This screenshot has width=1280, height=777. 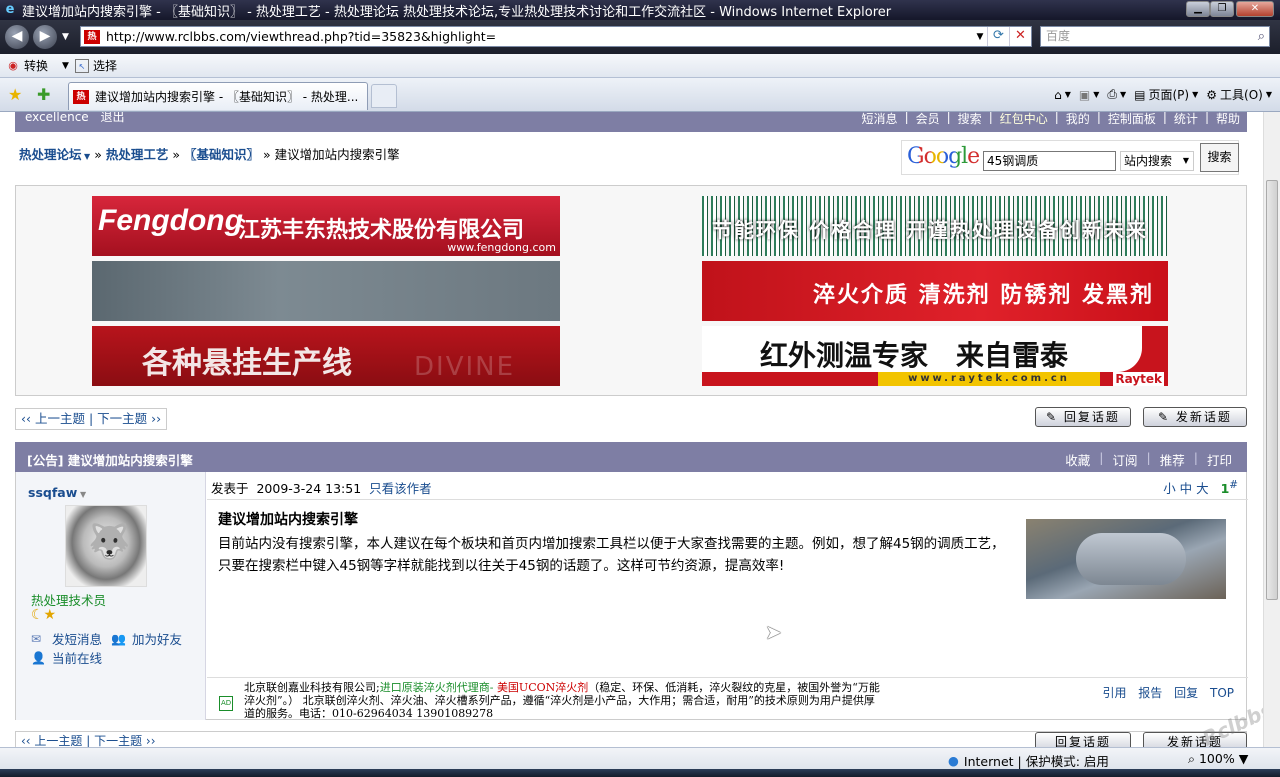 I want to click on new-tab-button, so click(x=384, y=96).